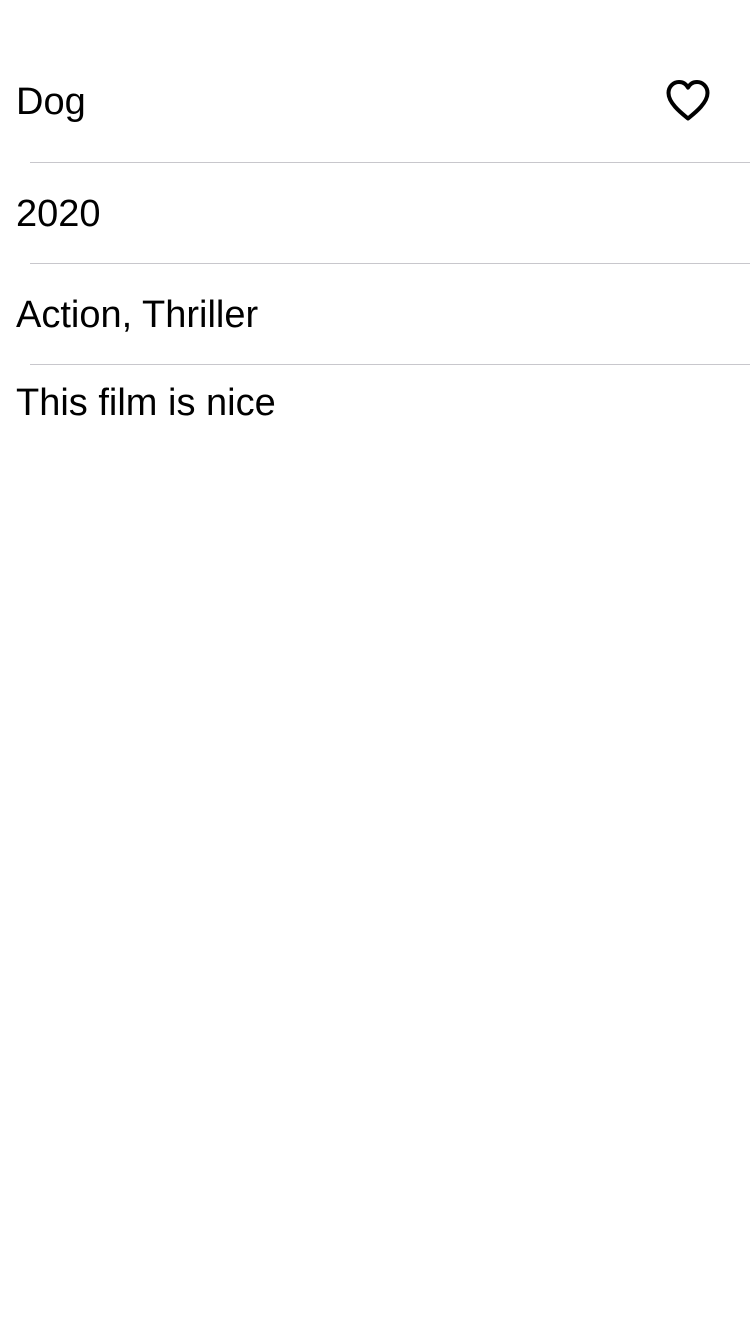 This screenshot has width=750, height=1334. What do you see at coordinates (375, 81) in the screenshot?
I see `title-row: Dog` at bounding box center [375, 81].